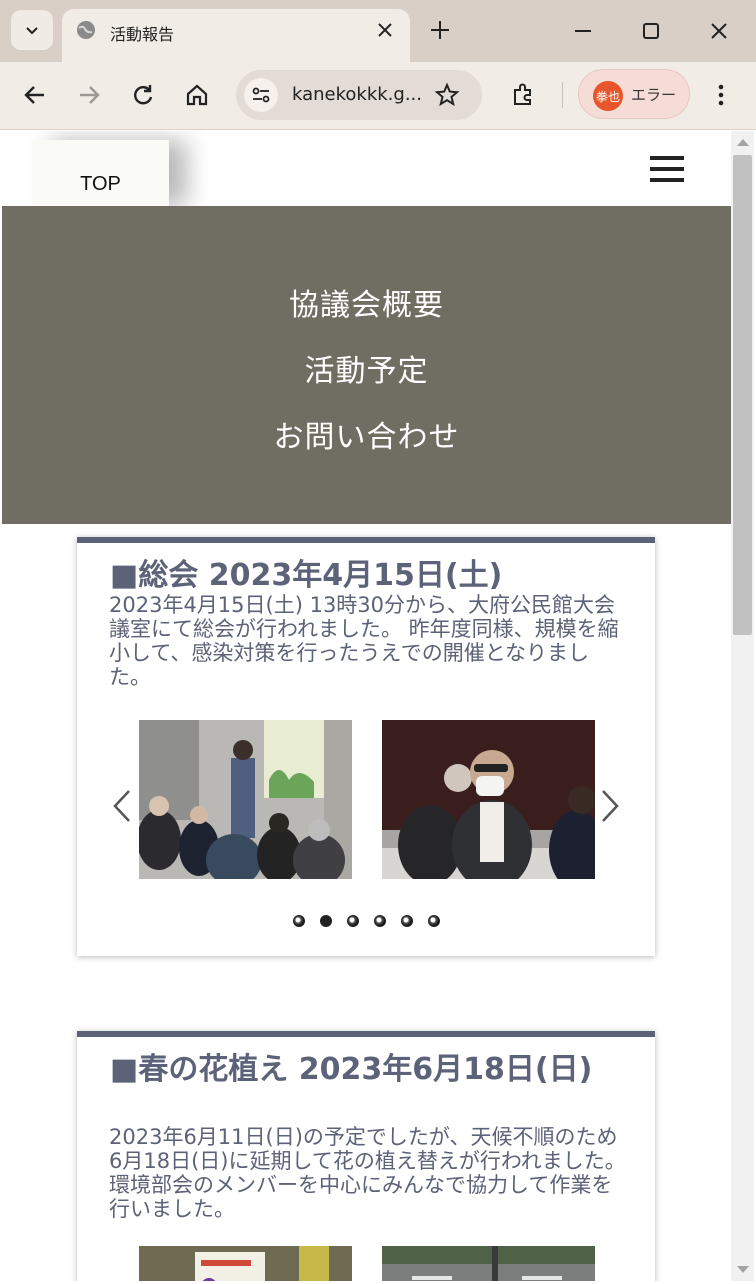  I want to click on flower-sign-photo-image, so click(245, 1263).